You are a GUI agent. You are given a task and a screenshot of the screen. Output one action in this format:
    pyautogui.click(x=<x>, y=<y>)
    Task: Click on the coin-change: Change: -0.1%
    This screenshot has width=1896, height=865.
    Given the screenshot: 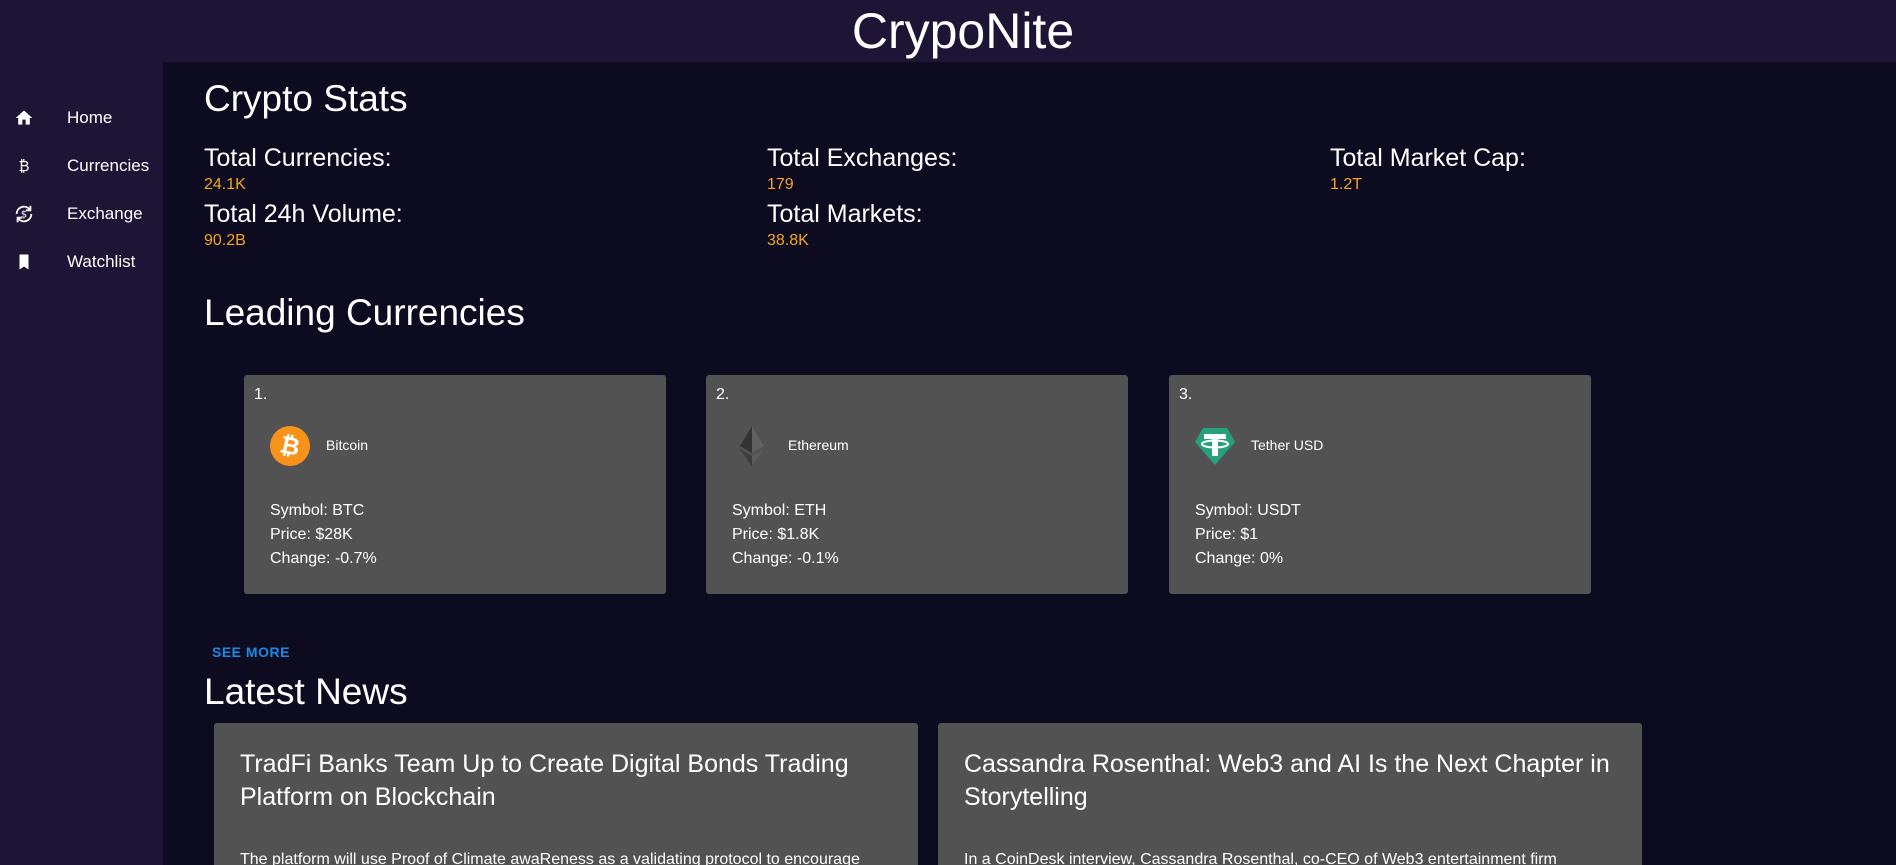 What is the action you would take?
    pyautogui.click(x=785, y=558)
    